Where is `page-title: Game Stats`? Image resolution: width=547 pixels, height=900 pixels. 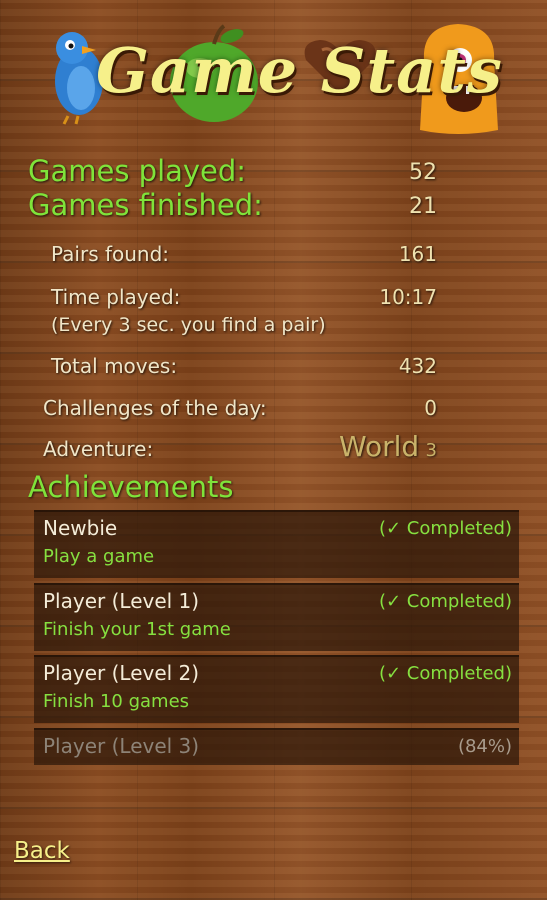 page-title: Game Stats is located at coordinates (299, 70).